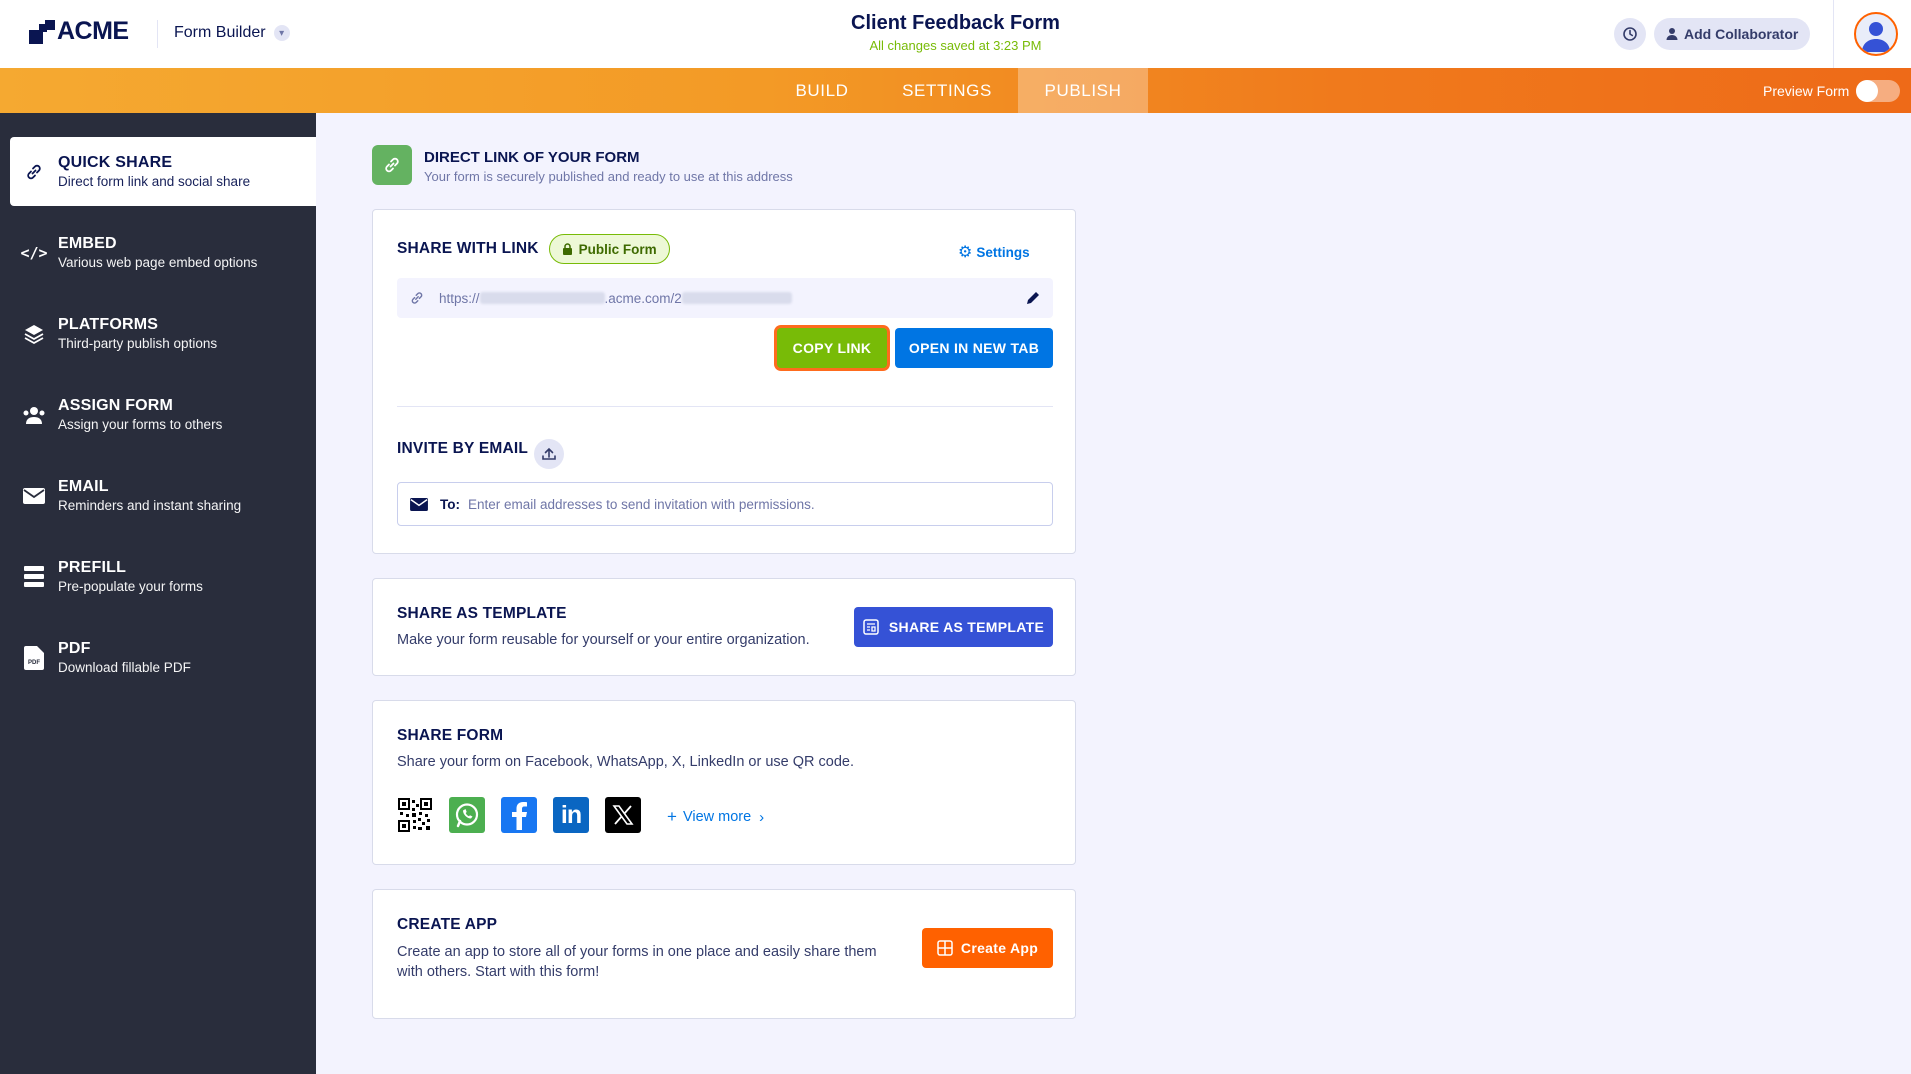 The image size is (1911, 1074). I want to click on builder-tabs-bar: BUILD SETTINGS PUBLISH Preview Form, so click(955, 90).